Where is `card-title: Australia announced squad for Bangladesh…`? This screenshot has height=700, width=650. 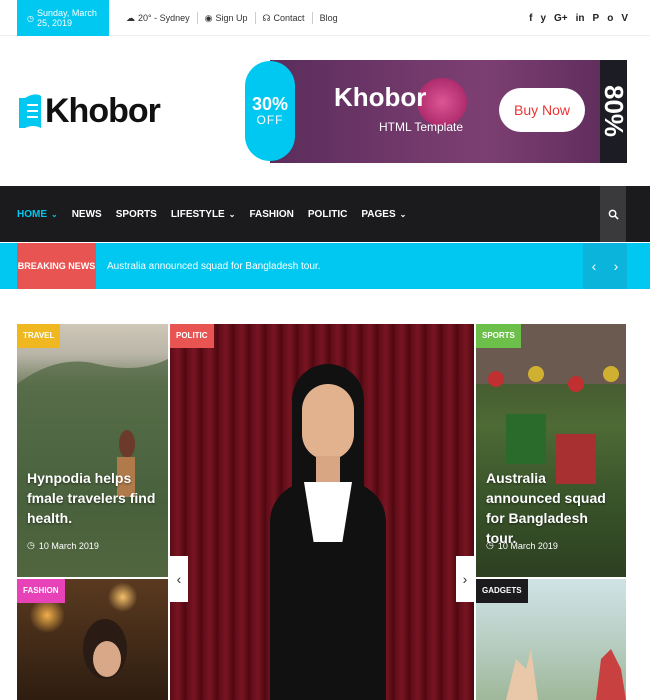 card-title: Australia announced squad for Bangladesh… is located at coordinates (553, 508).